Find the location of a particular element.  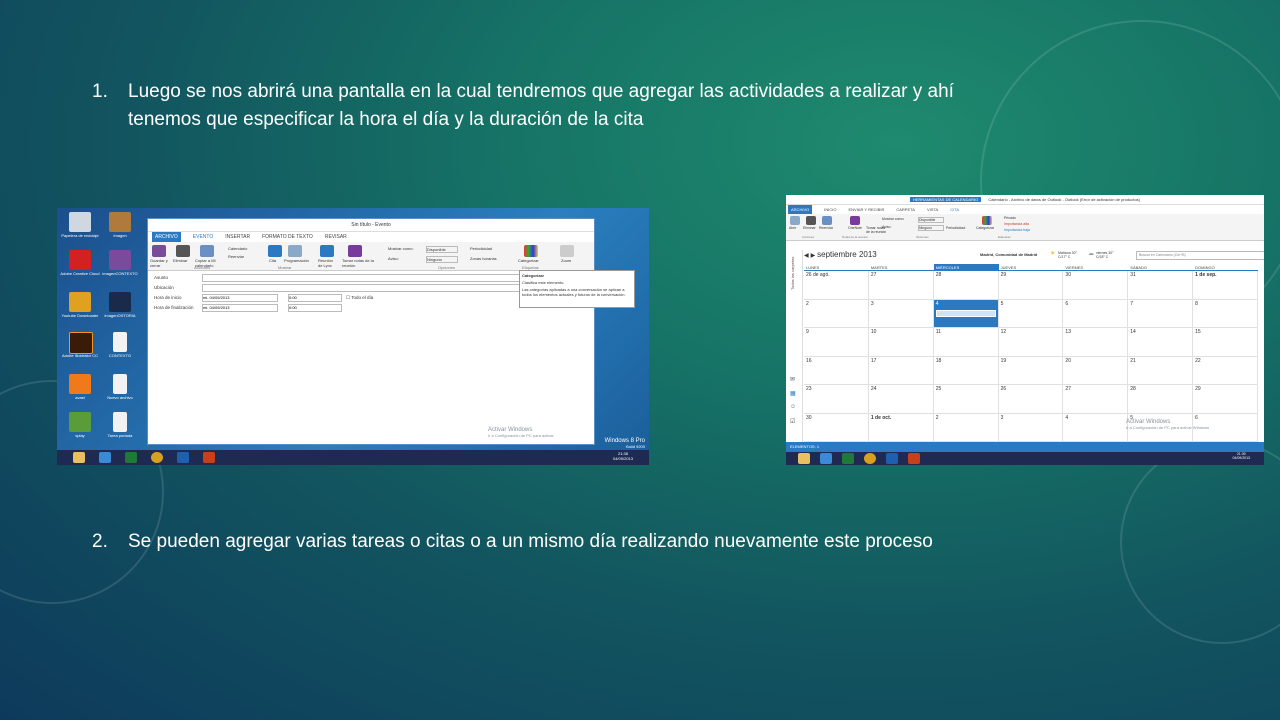

clock: 21:39 04/09/2013 is located at coordinates (1241, 456).